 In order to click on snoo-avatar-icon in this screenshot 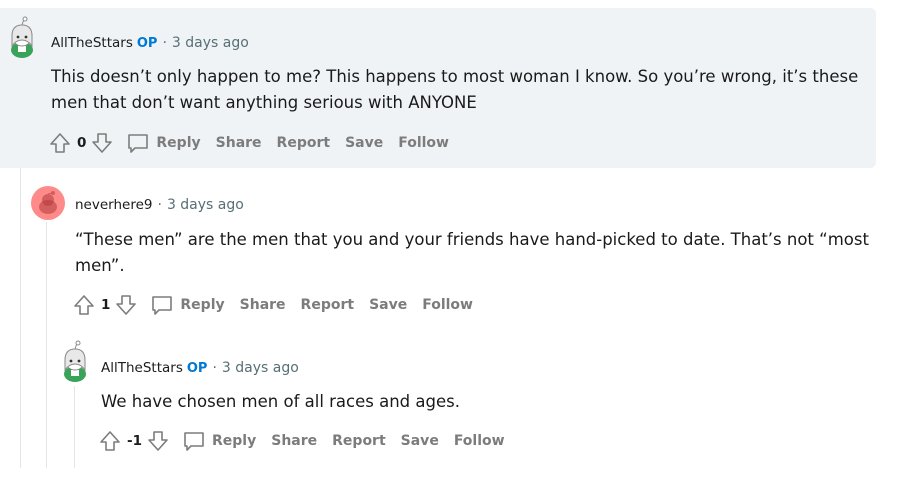, I will do `click(48, 203)`.